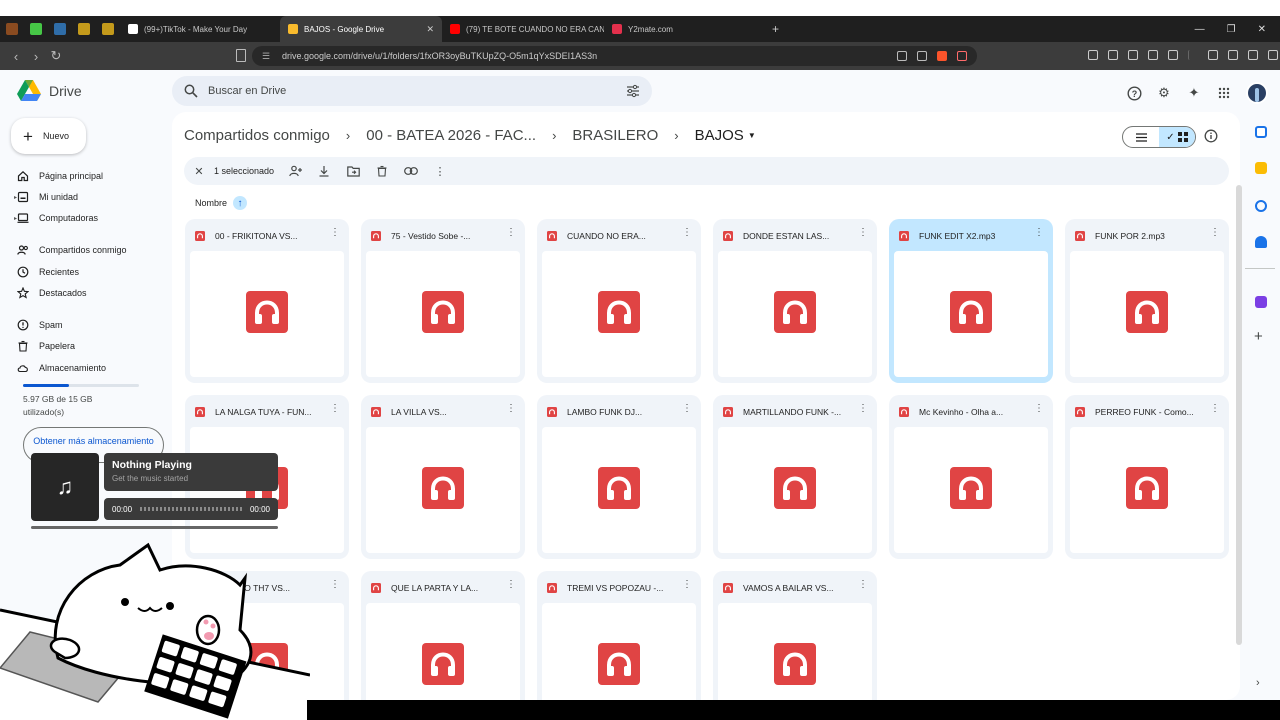 This screenshot has width=1280, height=720. I want to click on file-card: CUANDO NO ERA... ⋮, so click(619, 301).